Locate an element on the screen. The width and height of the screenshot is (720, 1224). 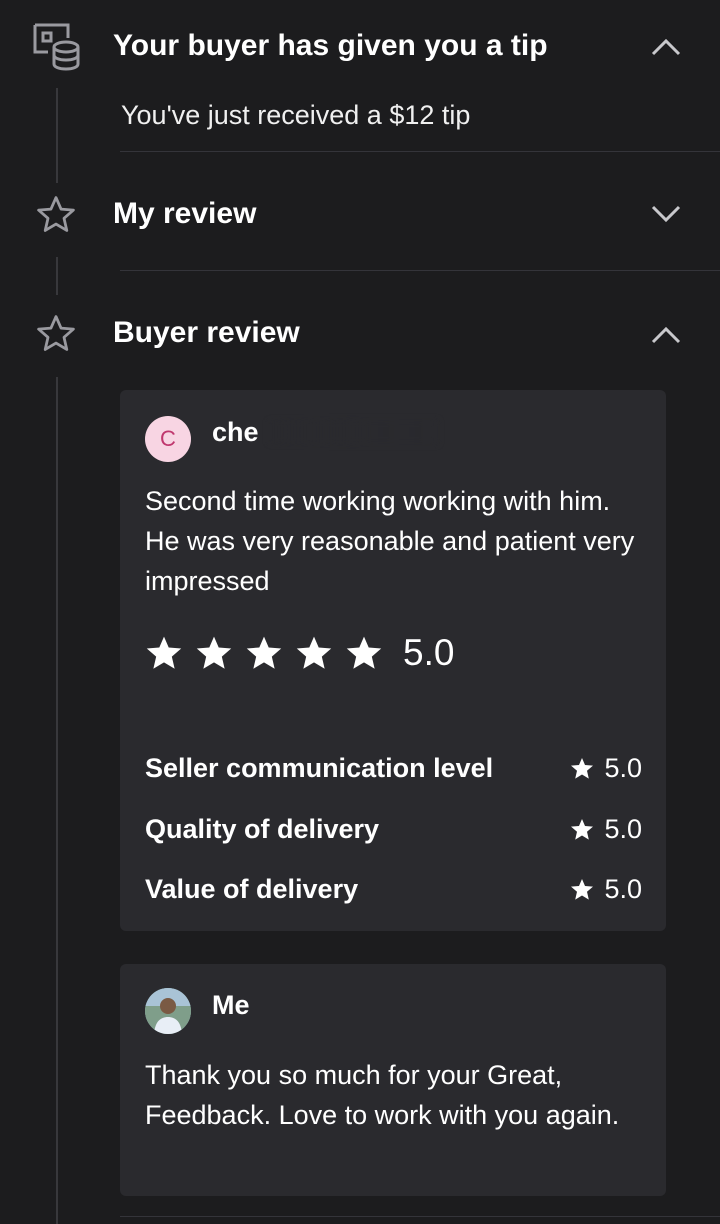
criteria-row: Value of delivery 5.0 is located at coordinates (393, 889).